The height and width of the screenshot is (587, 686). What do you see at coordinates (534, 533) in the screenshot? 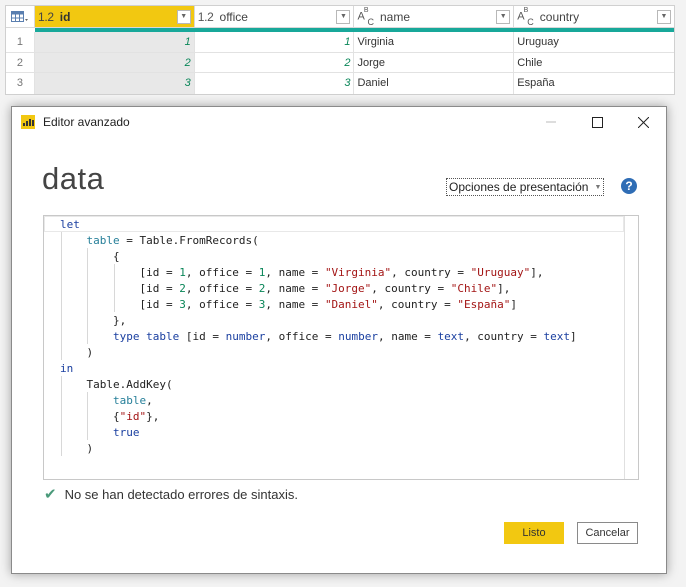
I see `done-button: Listo` at bounding box center [534, 533].